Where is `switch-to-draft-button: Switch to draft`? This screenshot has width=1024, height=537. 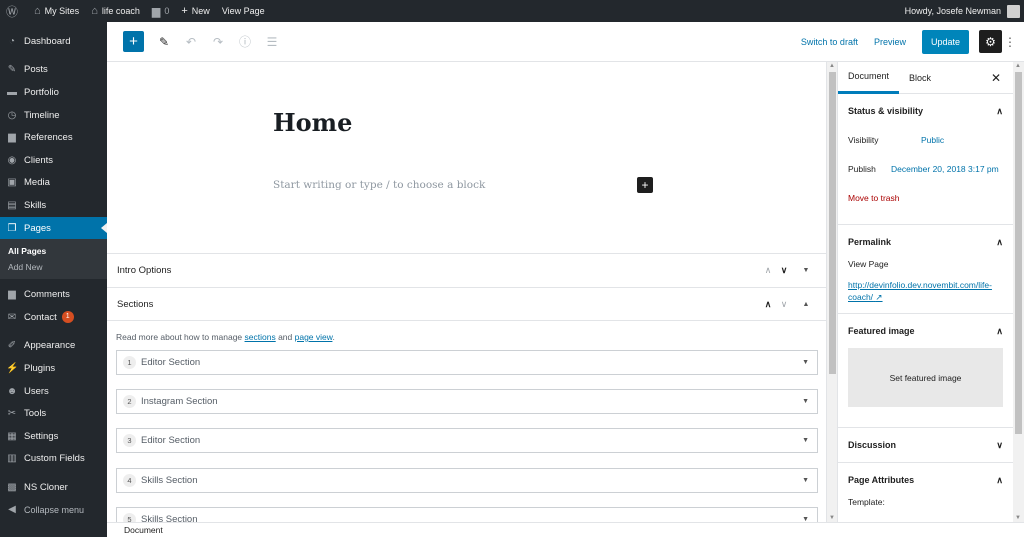 switch-to-draft-button: Switch to draft is located at coordinates (829, 42).